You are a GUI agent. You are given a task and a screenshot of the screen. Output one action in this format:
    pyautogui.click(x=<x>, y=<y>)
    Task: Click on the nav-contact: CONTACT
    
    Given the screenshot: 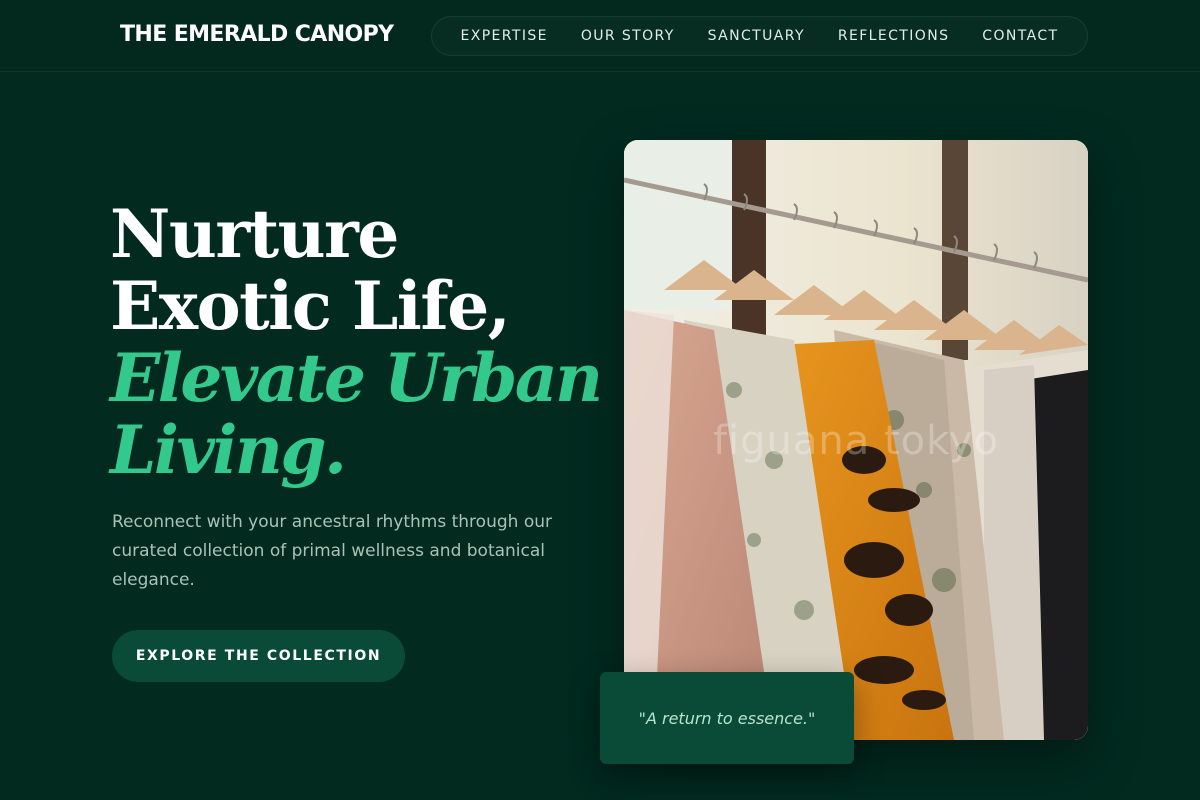 What is the action you would take?
    pyautogui.click(x=1020, y=36)
    